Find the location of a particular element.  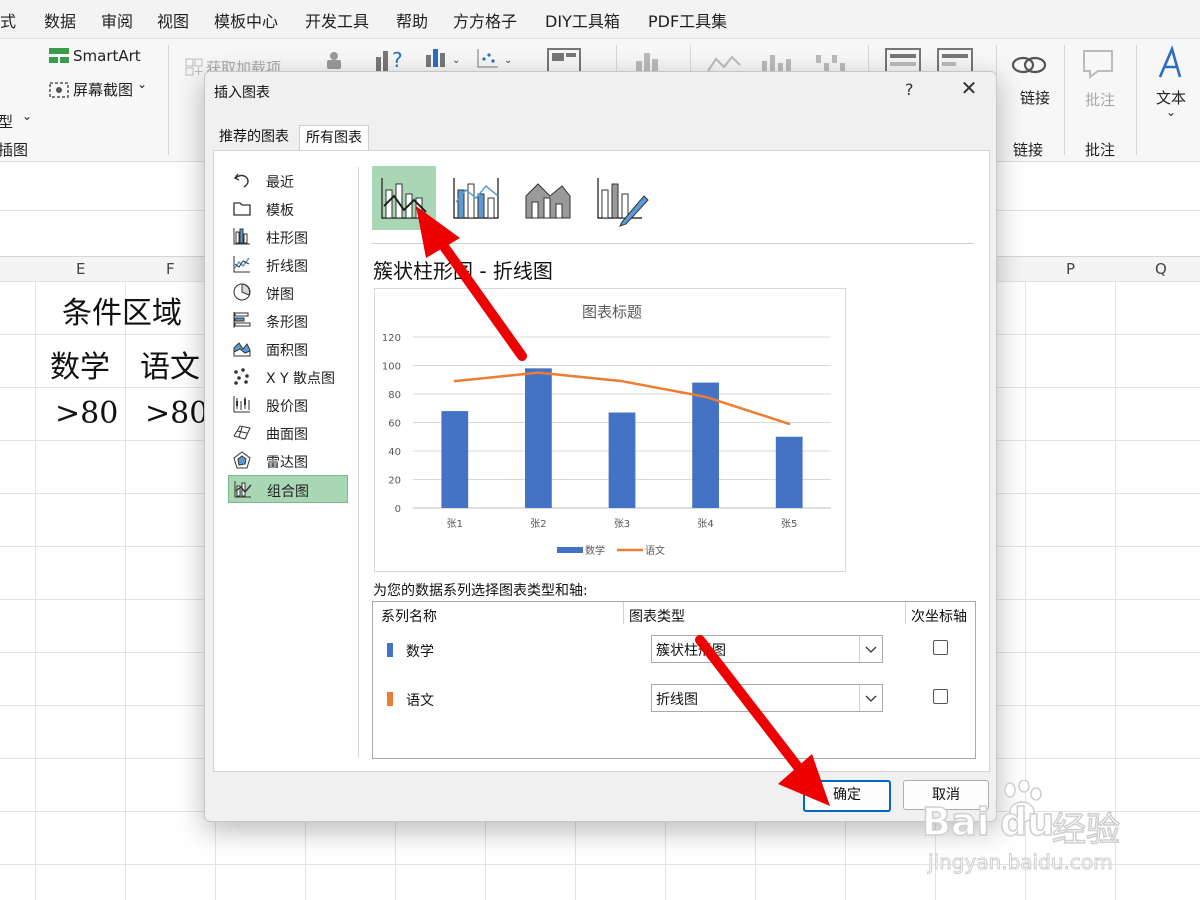

red-arrow-down is located at coordinates (762, 720).